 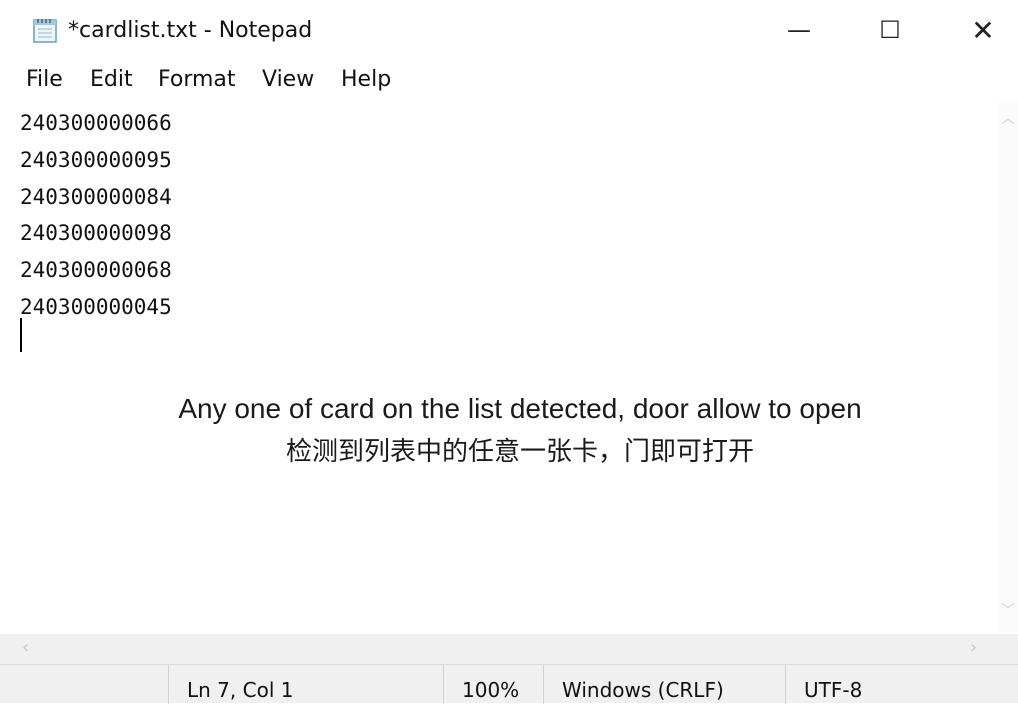 I want to click on vertical-scrollbar: ︿ ﹀, so click(x=1008, y=367).